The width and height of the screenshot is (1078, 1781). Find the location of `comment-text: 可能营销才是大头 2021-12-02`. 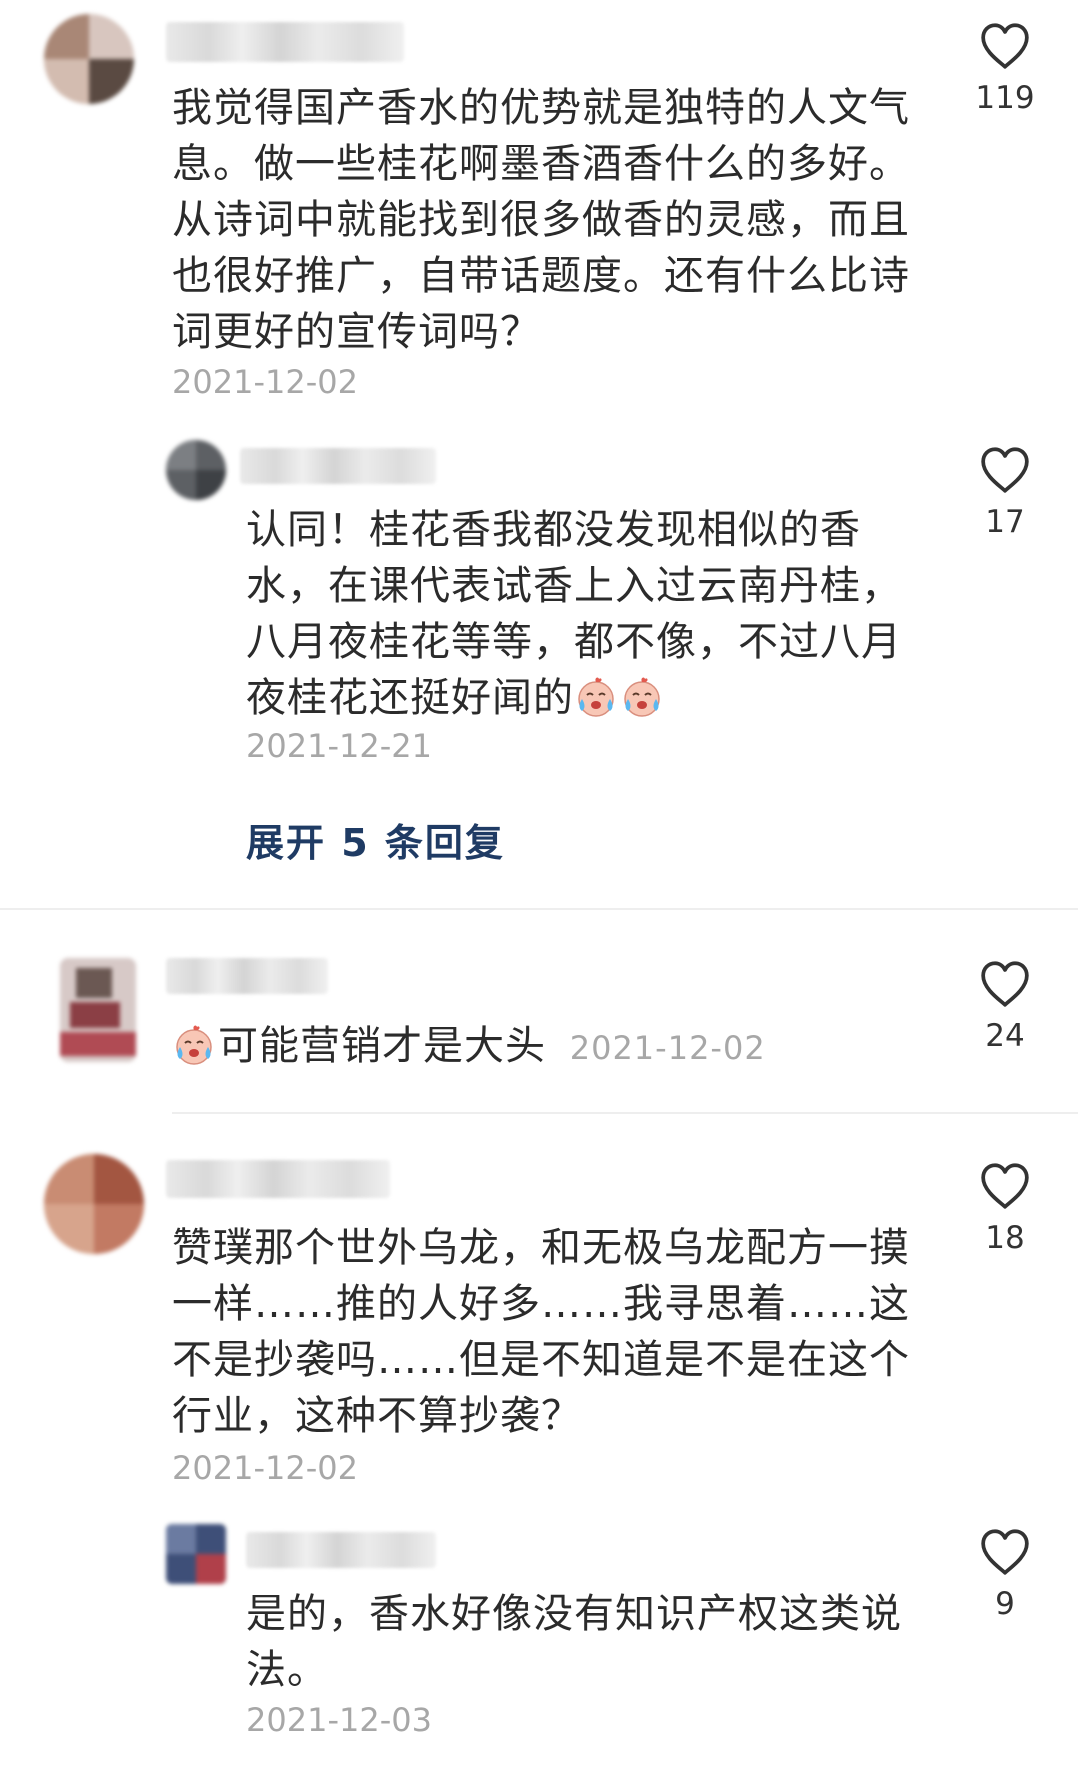

comment-text: 可能营销才是大头 2021-12-02 is located at coordinates (562, 1046).